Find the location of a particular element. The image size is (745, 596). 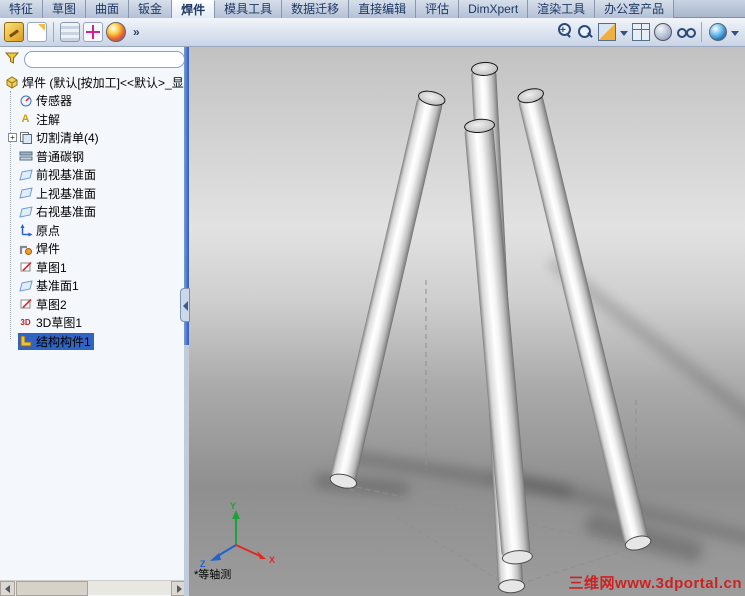

tree-item-3dsketch1: 3D 3D草图1 is located at coordinates (95, 323).